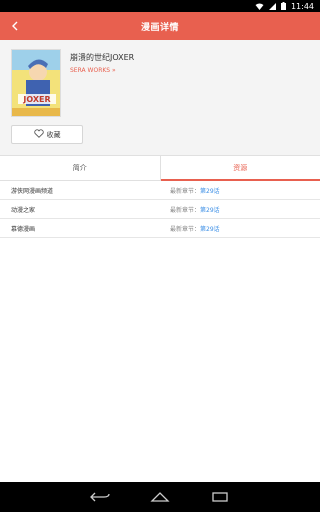  What do you see at coordinates (239, 168) in the screenshot?
I see `tab-sources: 资源` at bounding box center [239, 168].